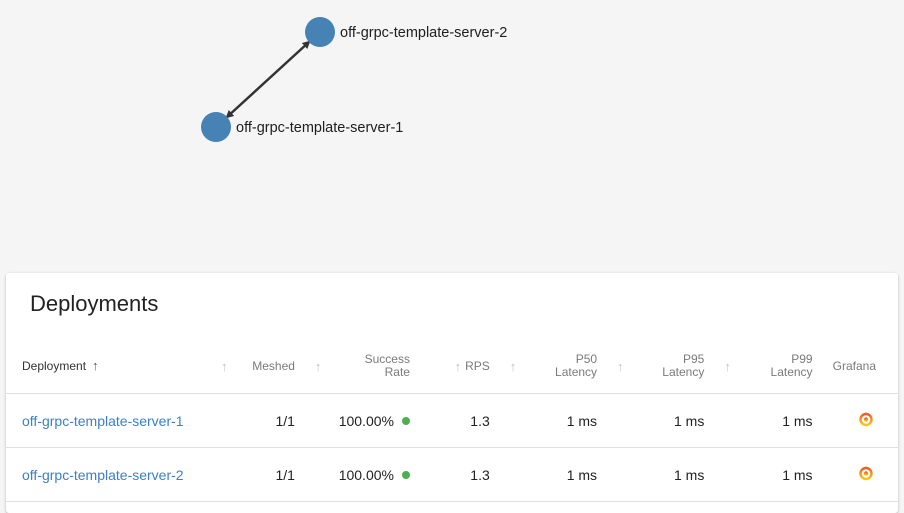 The width and height of the screenshot is (904, 513). What do you see at coordinates (802, 359) in the screenshot?
I see `col-p99-label-1: P99` at bounding box center [802, 359].